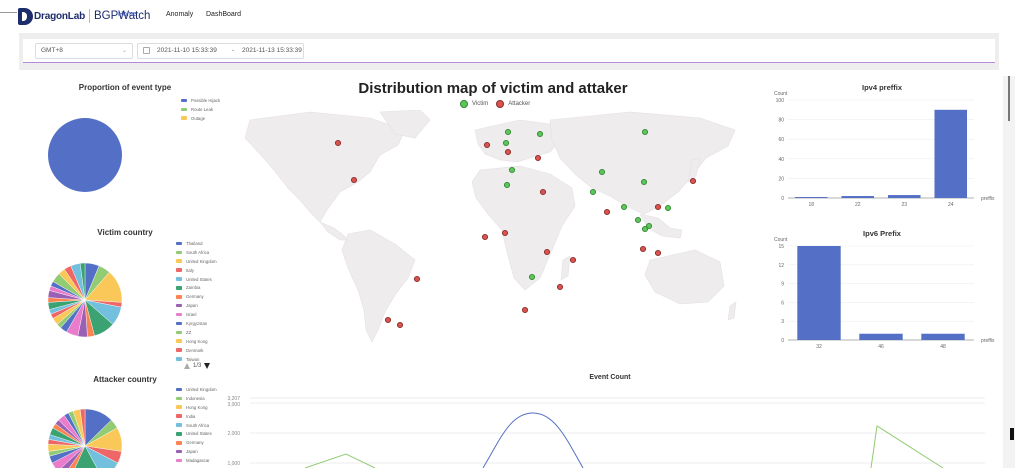 Image resolution: width=1015 pixels, height=468 pixels. Describe the element at coordinates (196, 332) in the screenshot. I see `legend-item: ZZ` at that location.